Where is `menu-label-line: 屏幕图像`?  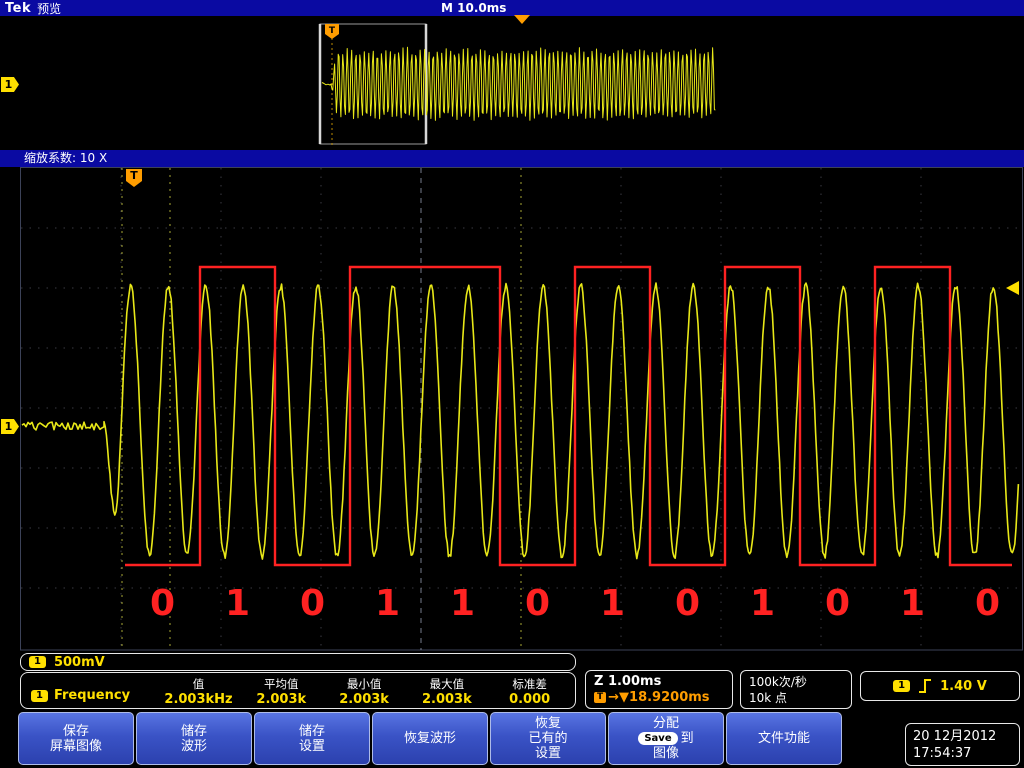 menu-label-line: 屏幕图像 is located at coordinates (75, 746).